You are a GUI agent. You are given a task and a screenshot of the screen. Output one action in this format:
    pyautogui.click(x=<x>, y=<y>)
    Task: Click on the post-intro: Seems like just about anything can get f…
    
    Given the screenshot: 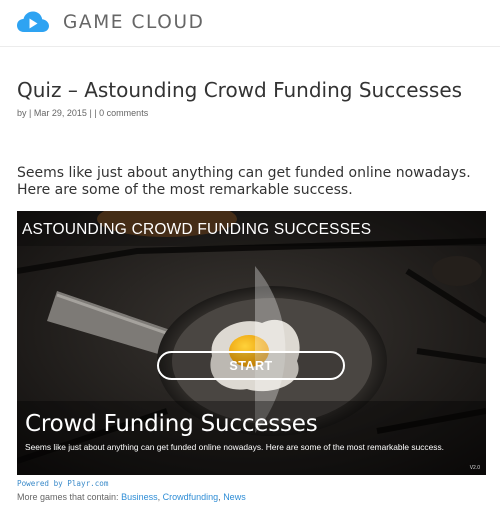 What is the action you would take?
    pyautogui.click(x=244, y=181)
    